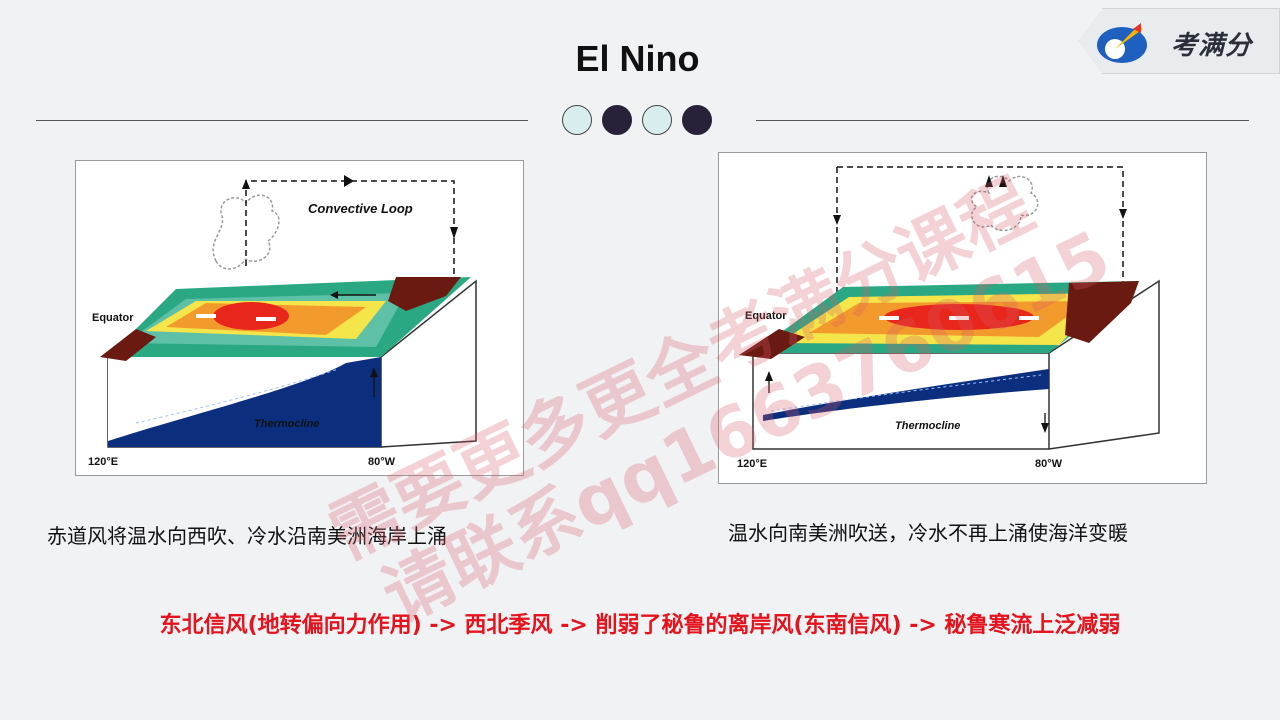 The height and width of the screenshot is (720, 1280). Describe the element at coordinates (247, 536) in the screenshot. I see `caption-left: 赤道风将温水向西吹、冷水沿南美洲海岸上涌` at that location.